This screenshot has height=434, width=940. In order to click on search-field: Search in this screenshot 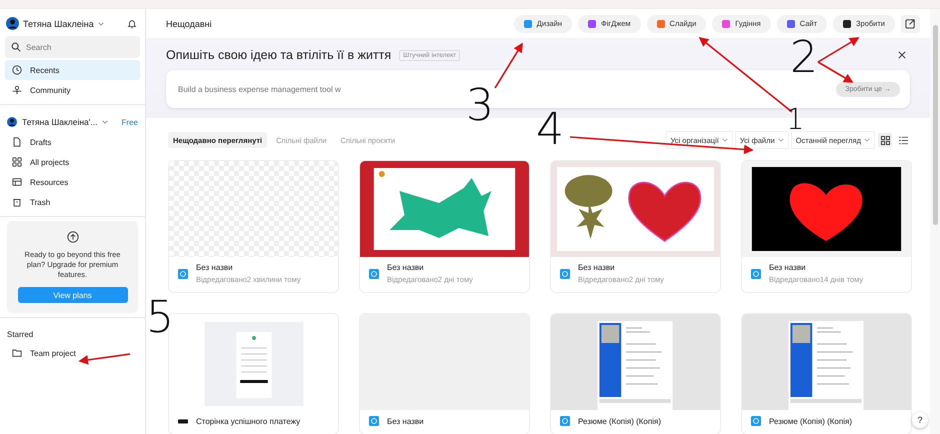, I will do `click(72, 47)`.